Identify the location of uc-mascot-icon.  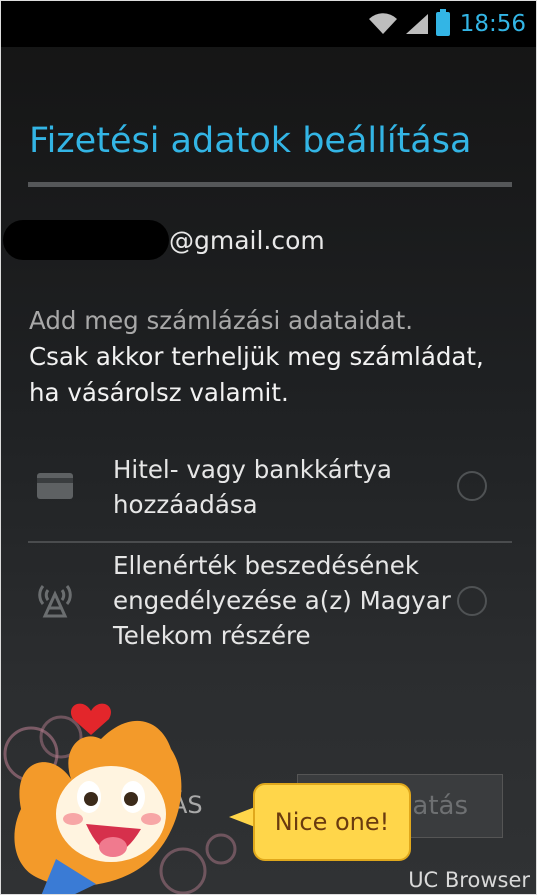
(120, 798).